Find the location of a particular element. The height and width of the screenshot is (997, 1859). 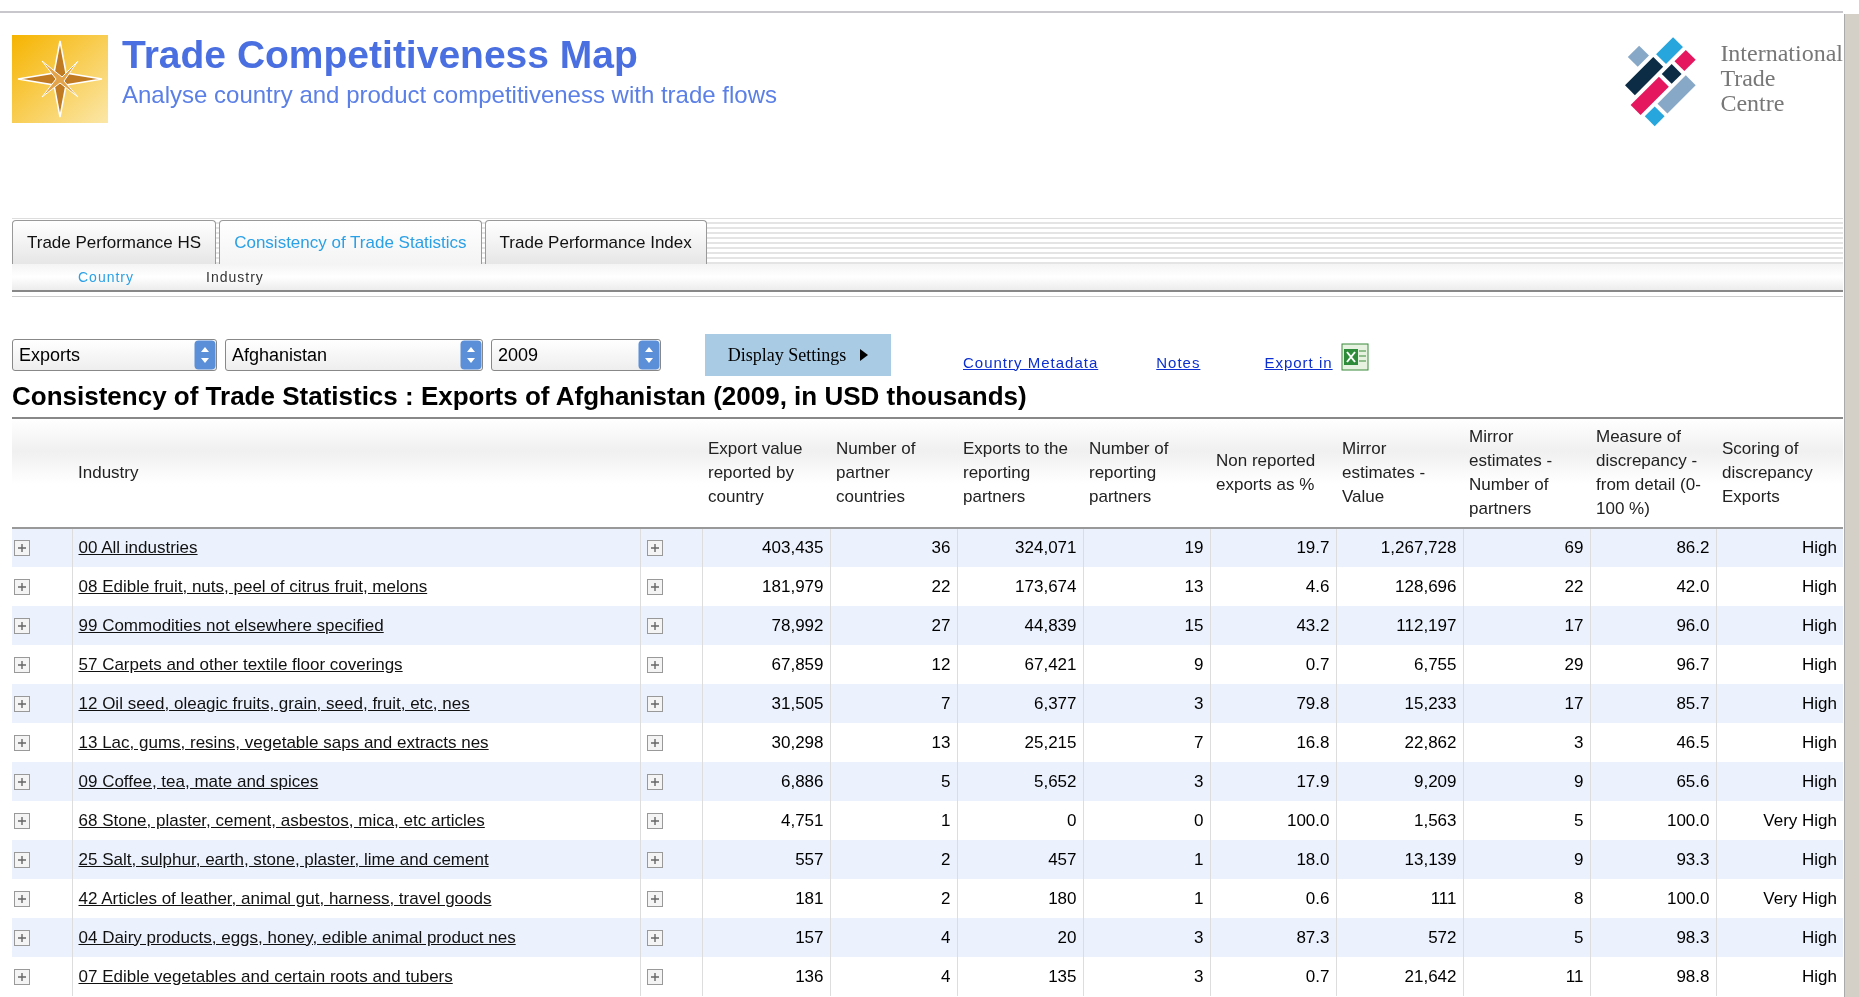

column-header: Industry is located at coordinates (356, 473).